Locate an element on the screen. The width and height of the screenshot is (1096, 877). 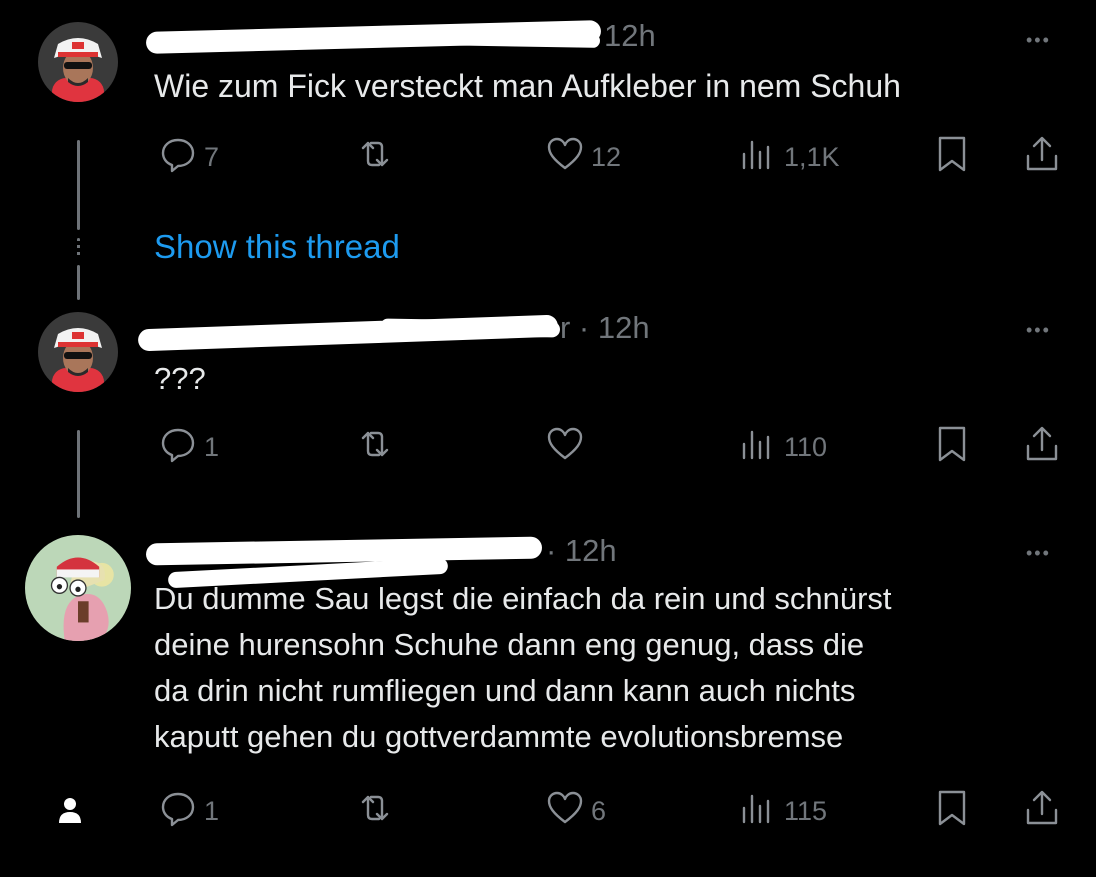
redacted-handle is located at coordinates (470, 328).